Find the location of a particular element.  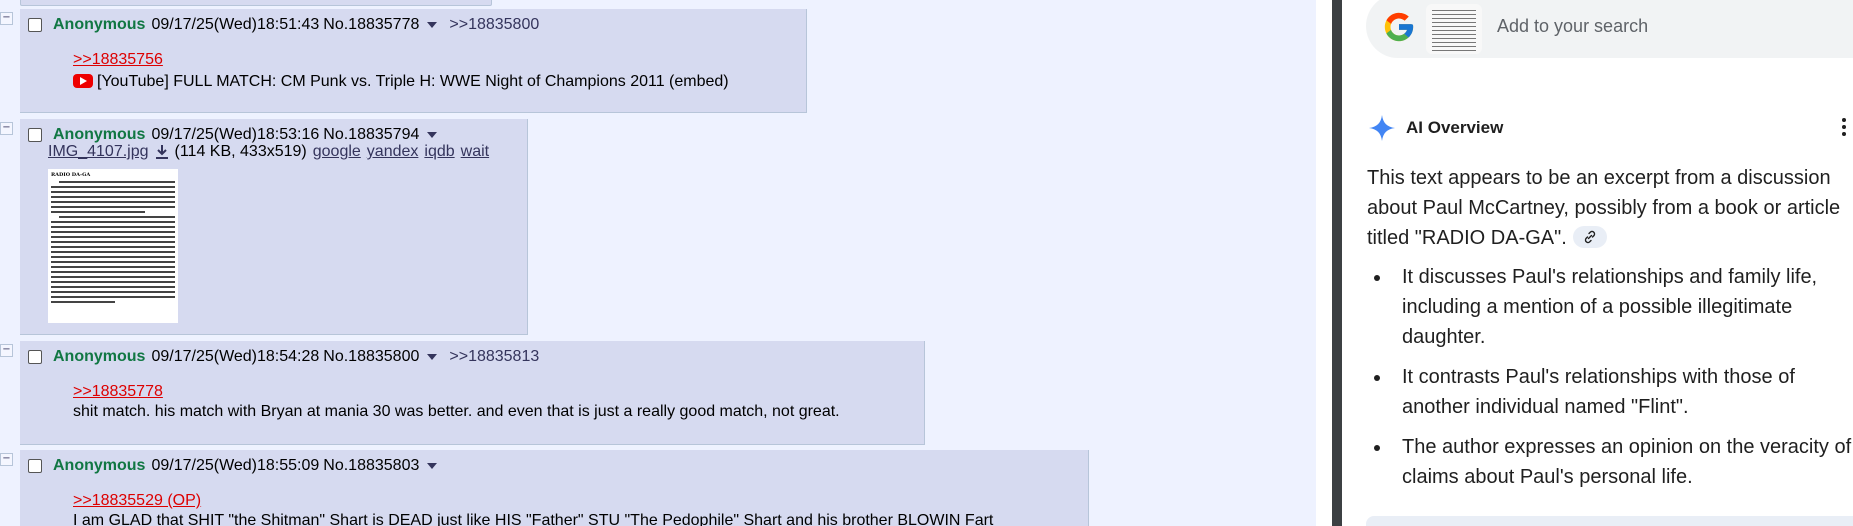

backlink: >>18835813 is located at coordinates (494, 357).